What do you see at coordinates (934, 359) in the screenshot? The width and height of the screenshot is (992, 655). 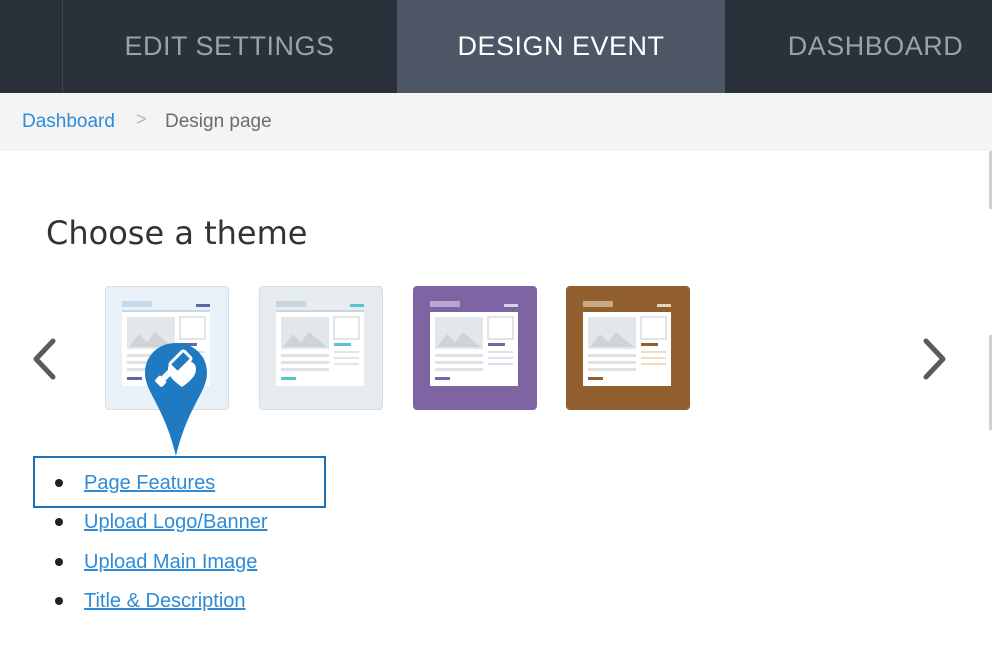 I see `chevron-right-icon` at bounding box center [934, 359].